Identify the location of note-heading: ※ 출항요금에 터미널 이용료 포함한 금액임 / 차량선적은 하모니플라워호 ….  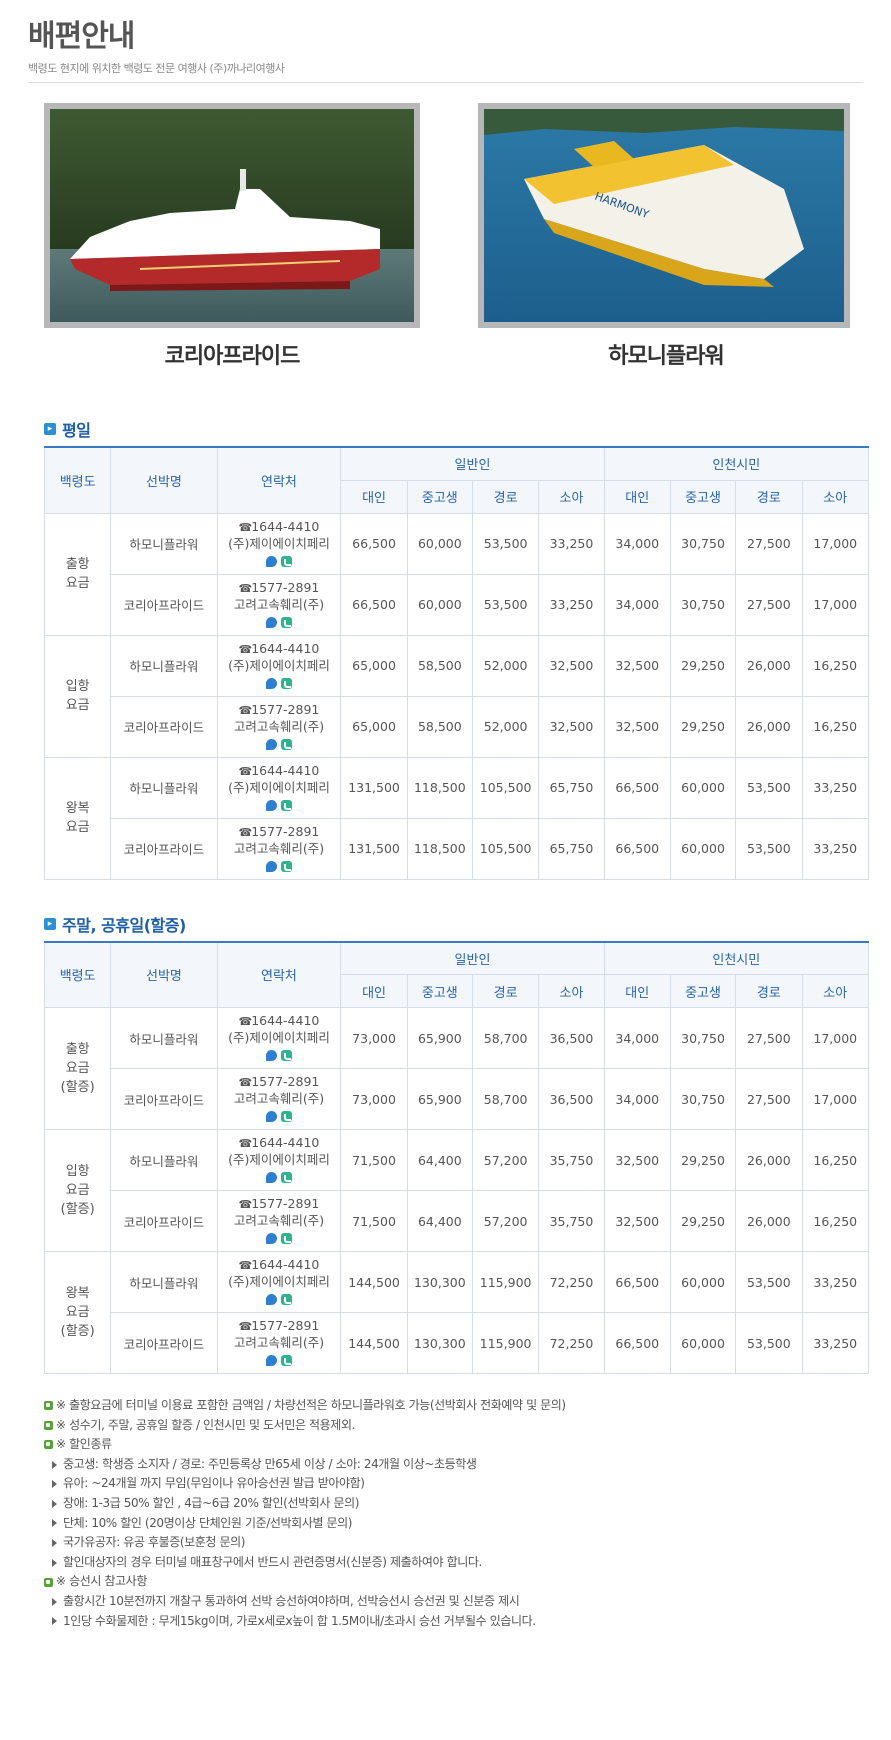
(455, 1406).